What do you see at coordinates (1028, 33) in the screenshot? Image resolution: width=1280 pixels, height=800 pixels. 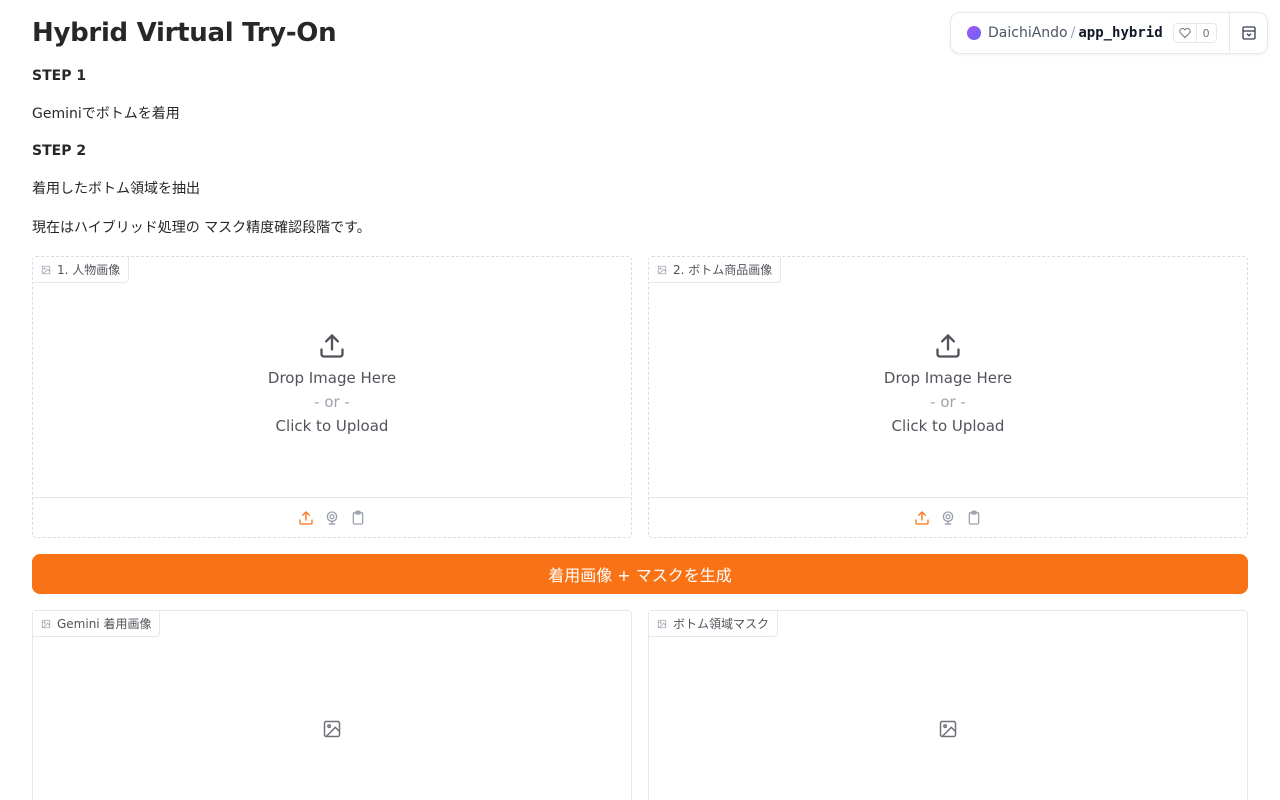 I see `space-owner: DaichiAndo` at bounding box center [1028, 33].